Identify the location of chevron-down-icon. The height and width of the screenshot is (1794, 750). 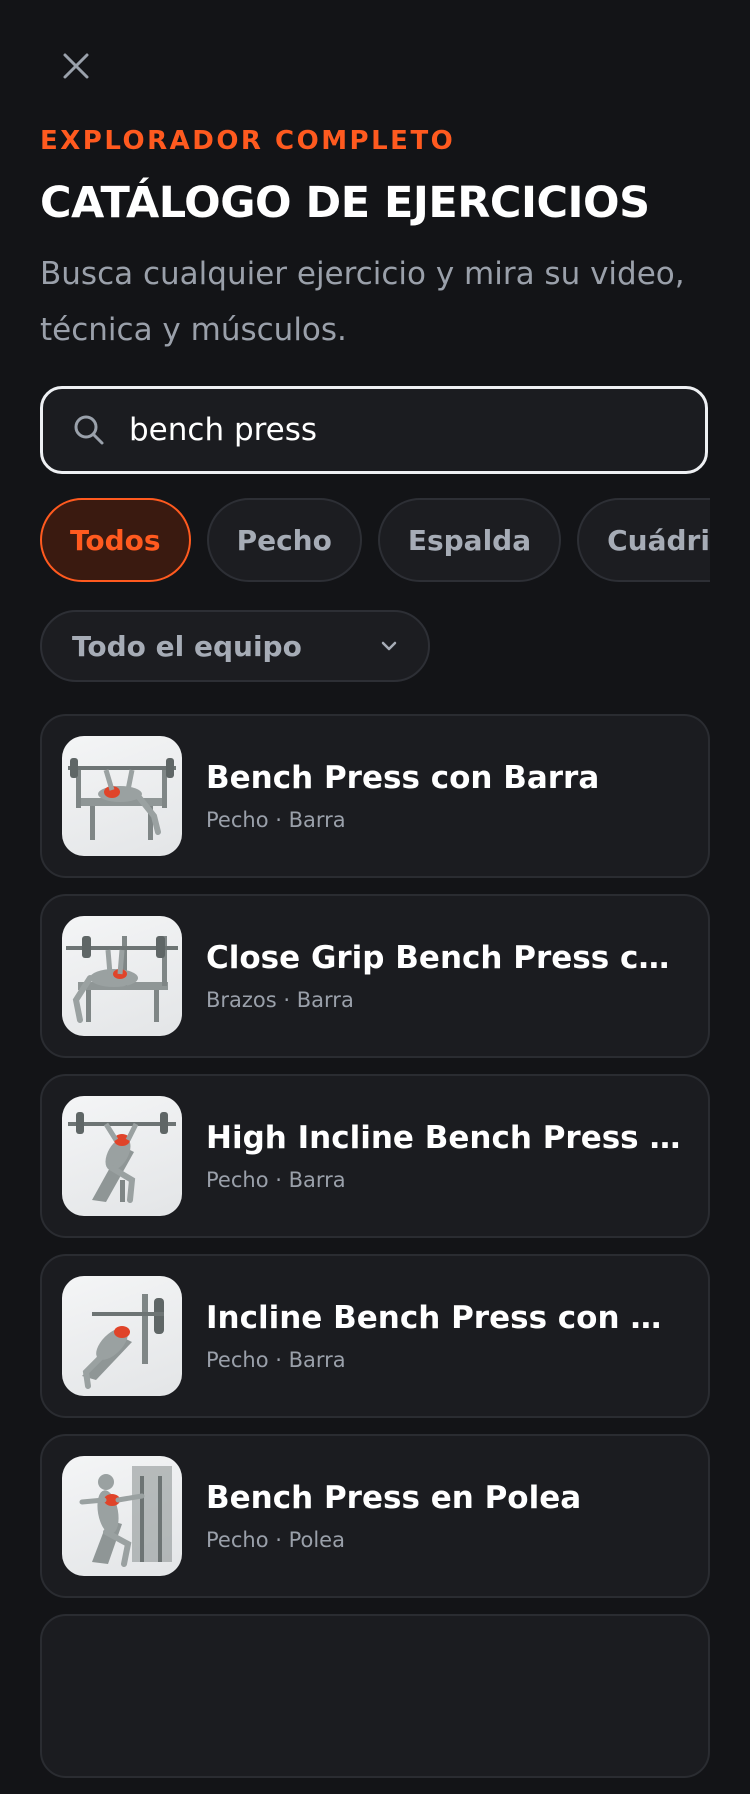
(389, 646).